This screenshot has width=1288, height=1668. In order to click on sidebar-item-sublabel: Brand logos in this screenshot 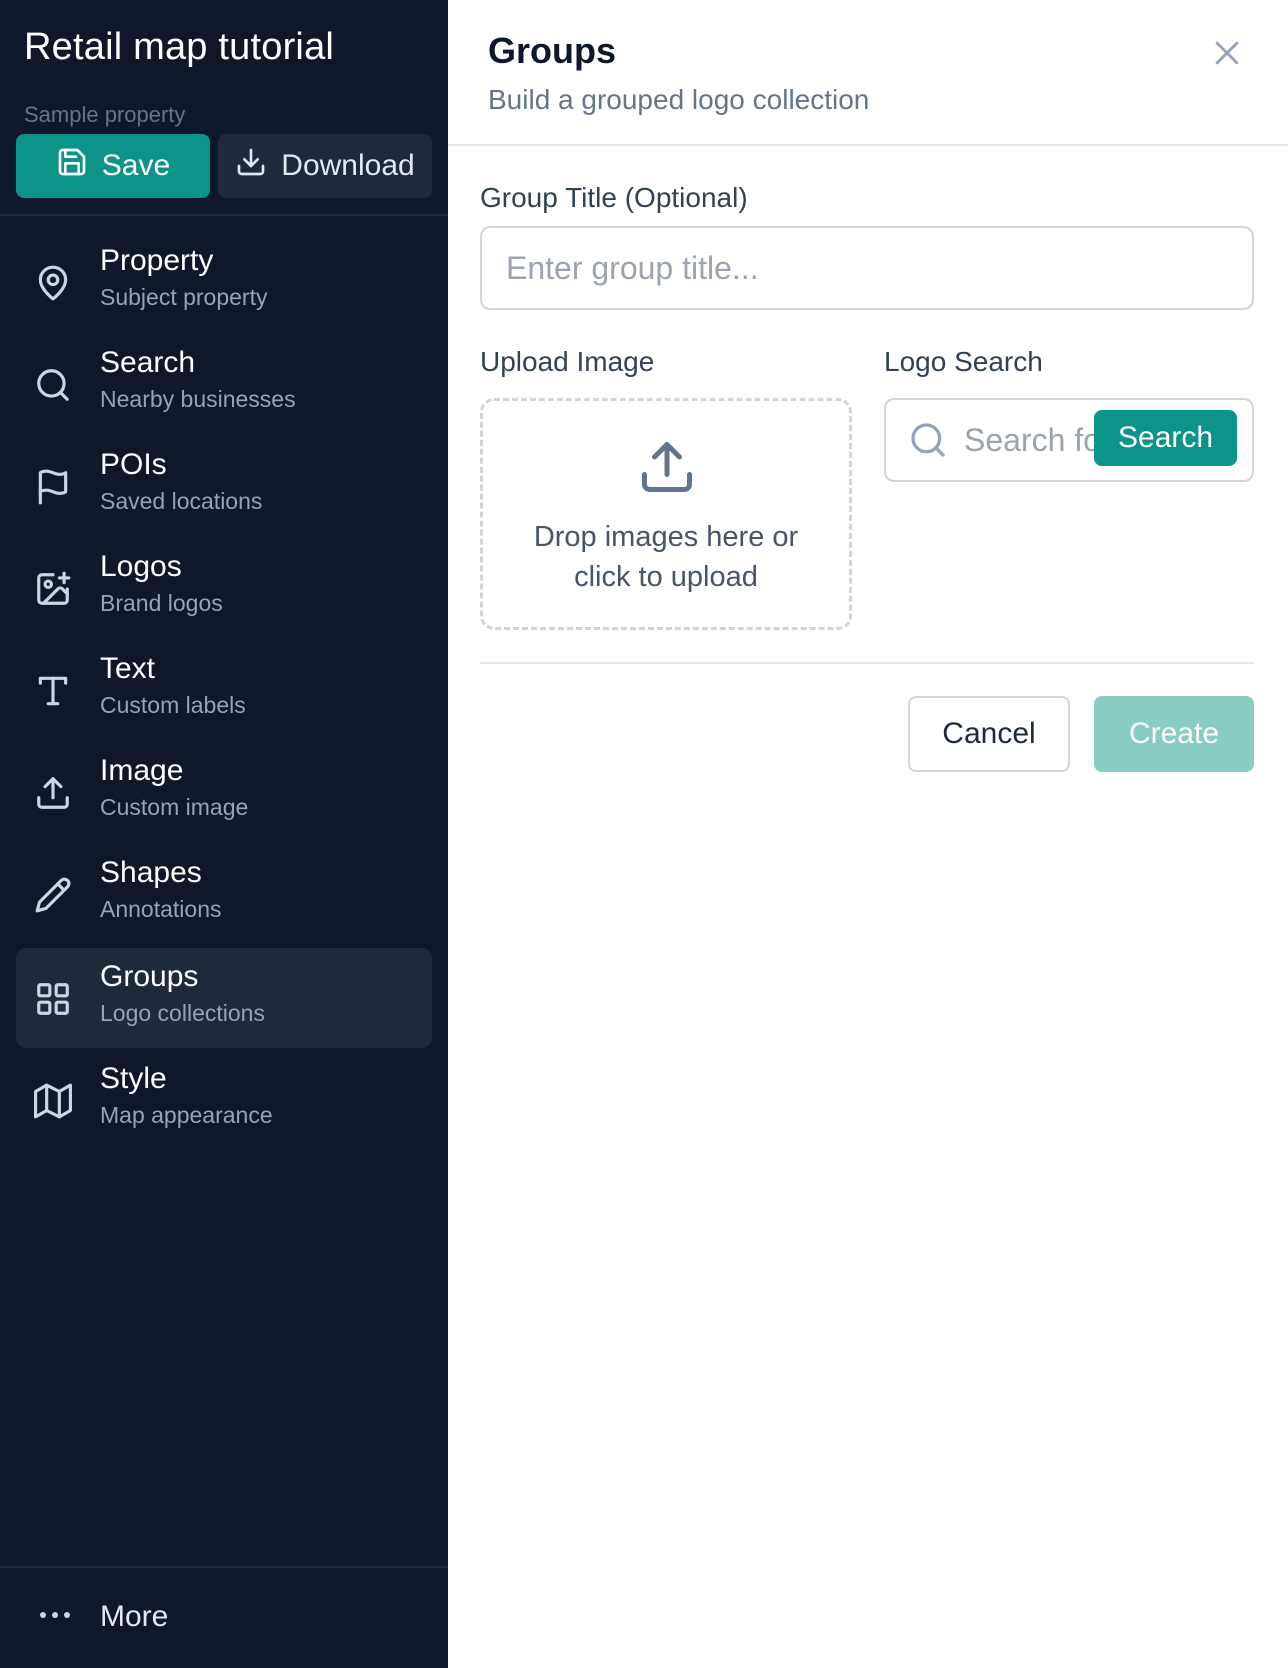, I will do `click(161, 603)`.